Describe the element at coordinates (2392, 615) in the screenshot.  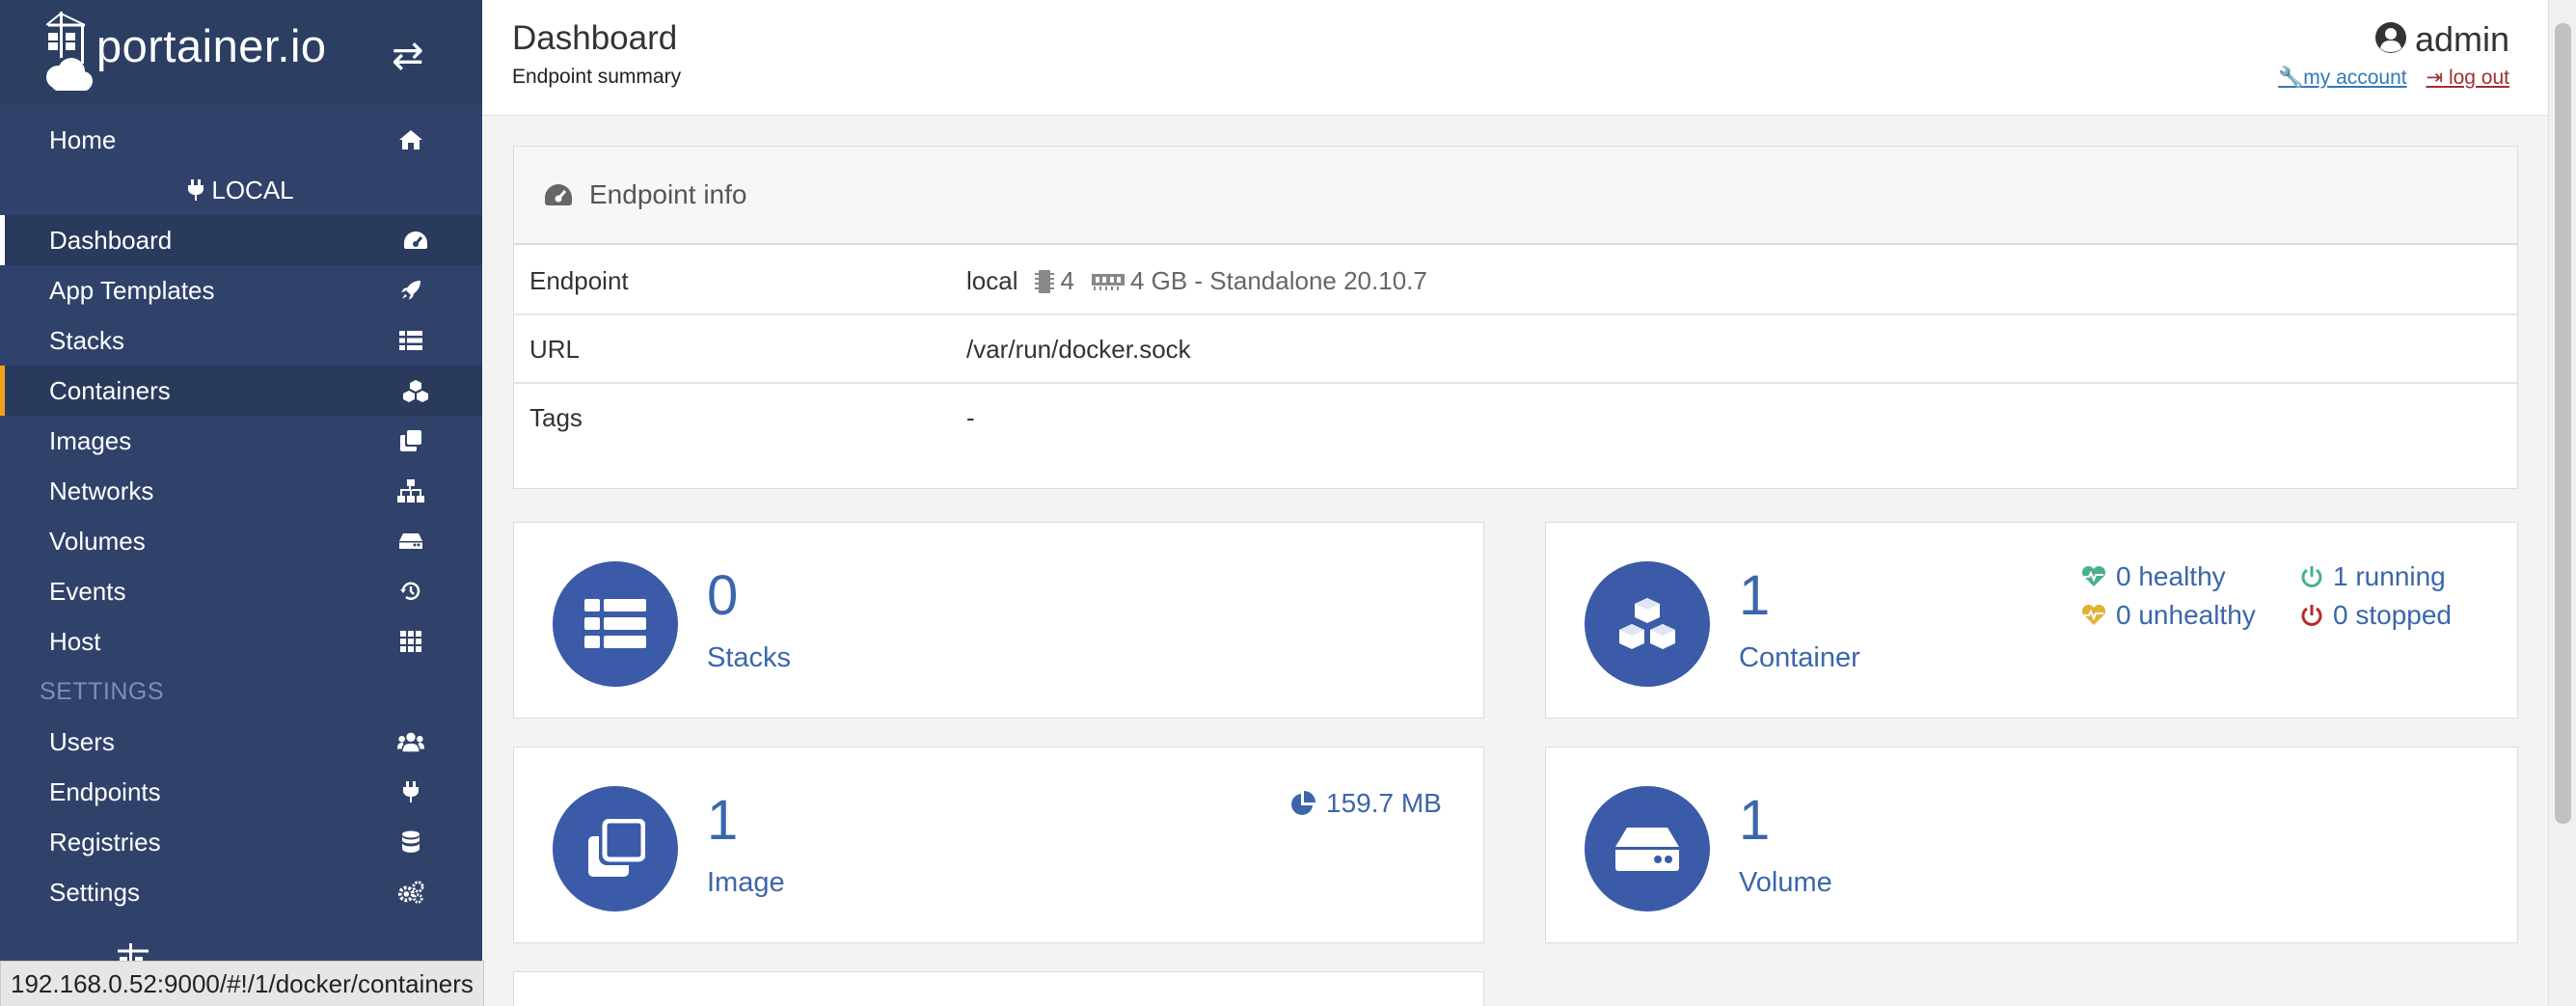
I see `stopped-label: 0 stopped` at that location.